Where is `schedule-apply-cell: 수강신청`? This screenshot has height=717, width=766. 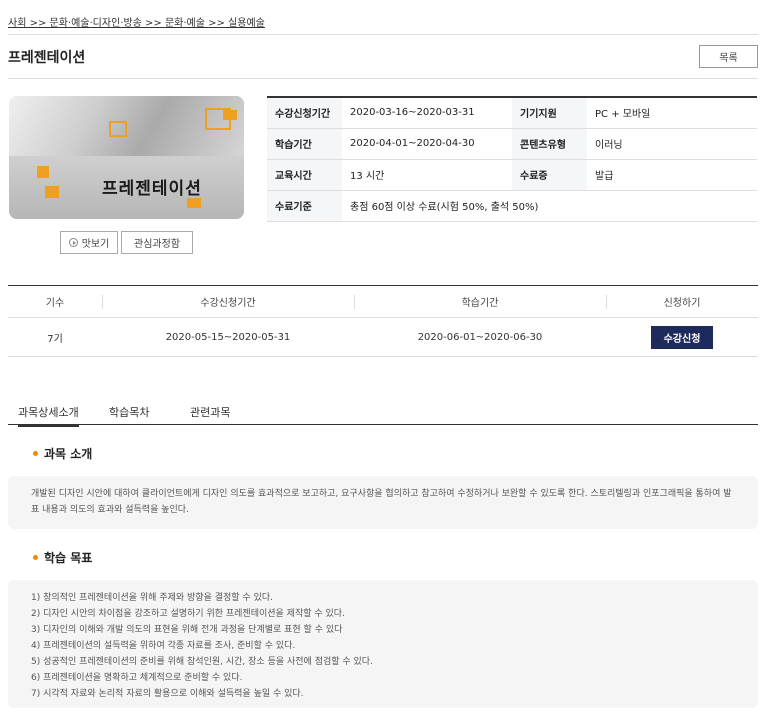 schedule-apply-cell: 수강신청 is located at coordinates (682, 337).